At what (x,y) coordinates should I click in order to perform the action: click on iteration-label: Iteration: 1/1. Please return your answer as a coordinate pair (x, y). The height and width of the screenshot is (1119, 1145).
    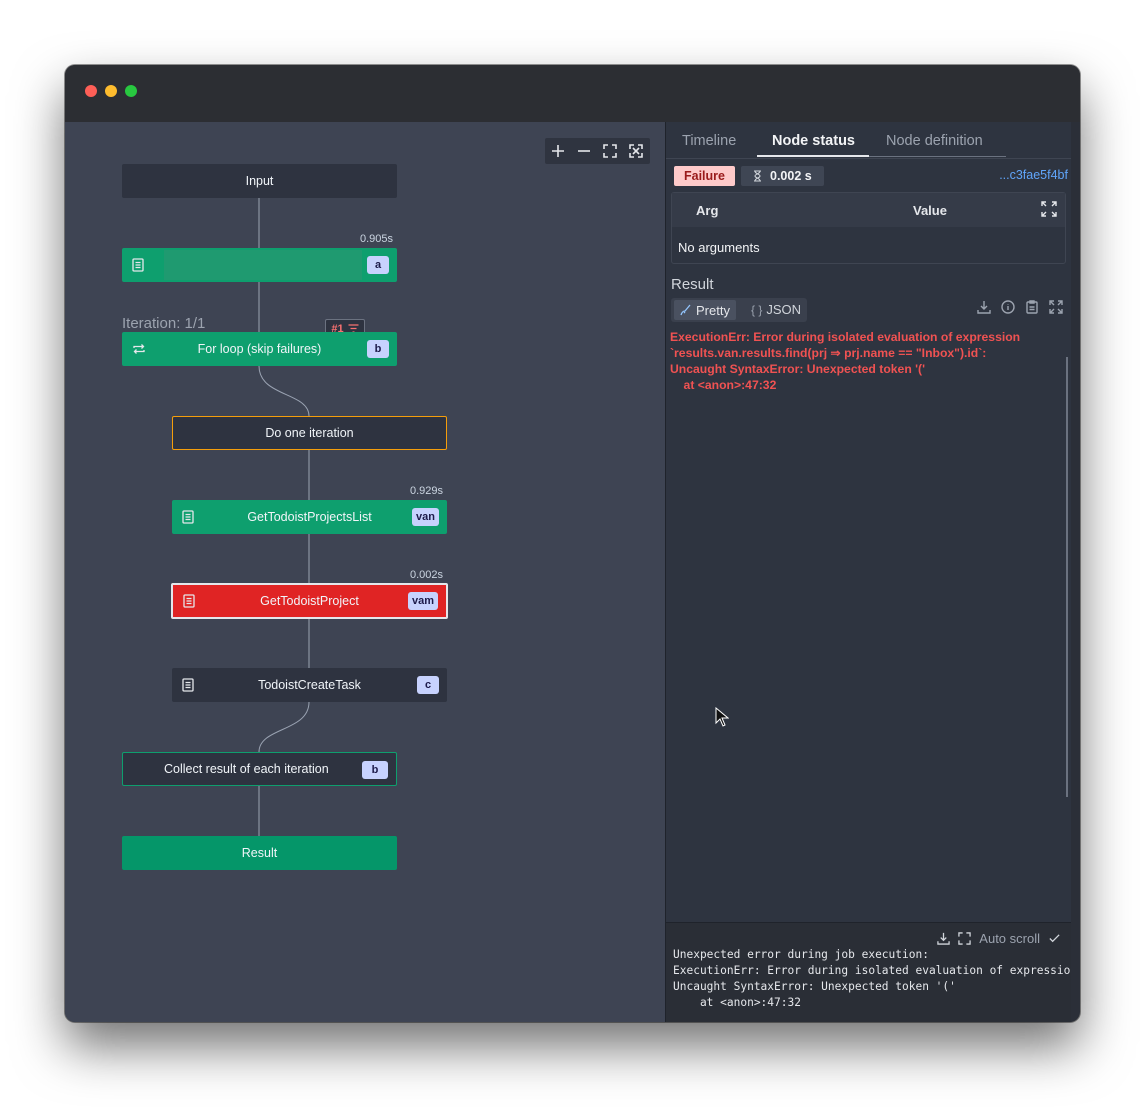
    Looking at the image, I should click on (164, 323).